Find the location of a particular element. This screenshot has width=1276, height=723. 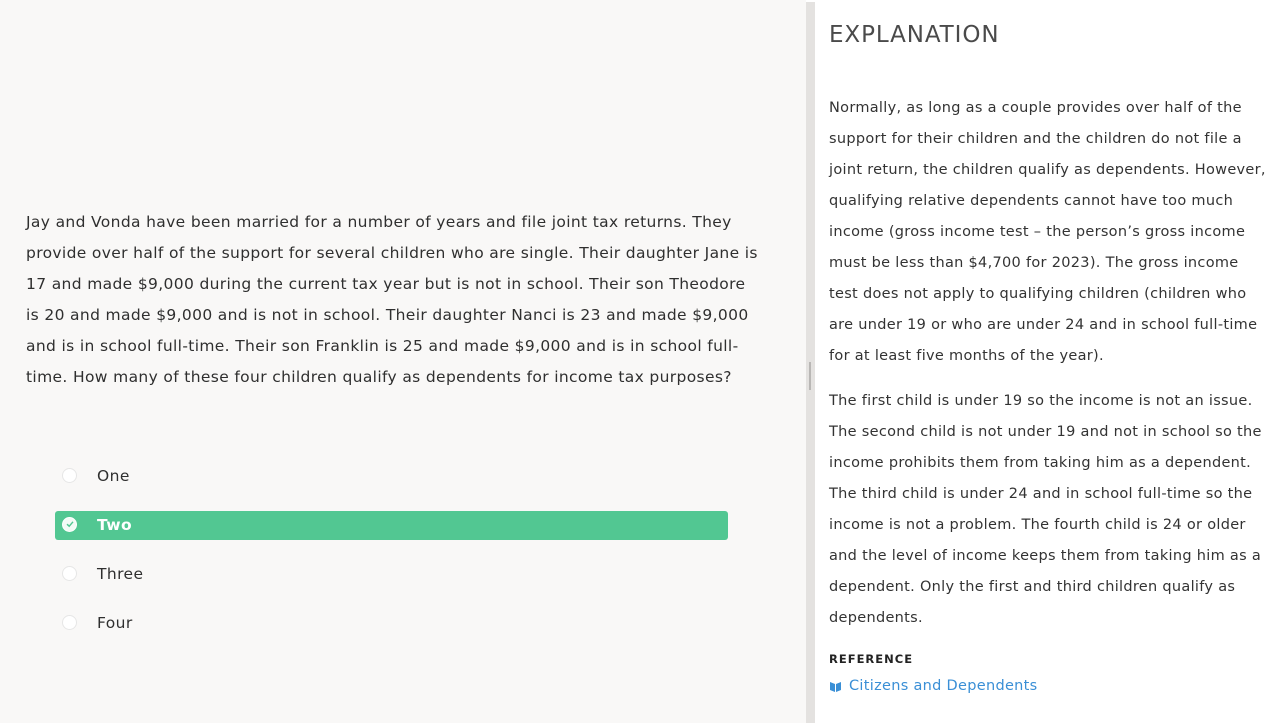

radio-button-checked is located at coordinates (69, 524).